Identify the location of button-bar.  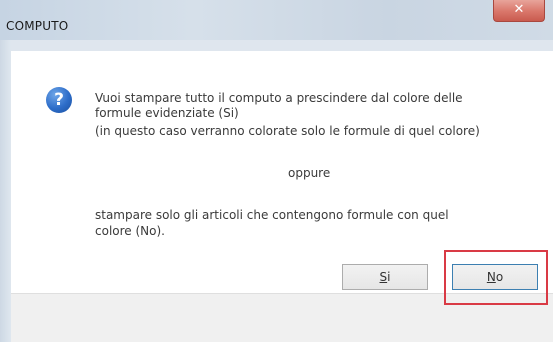
(282, 317).